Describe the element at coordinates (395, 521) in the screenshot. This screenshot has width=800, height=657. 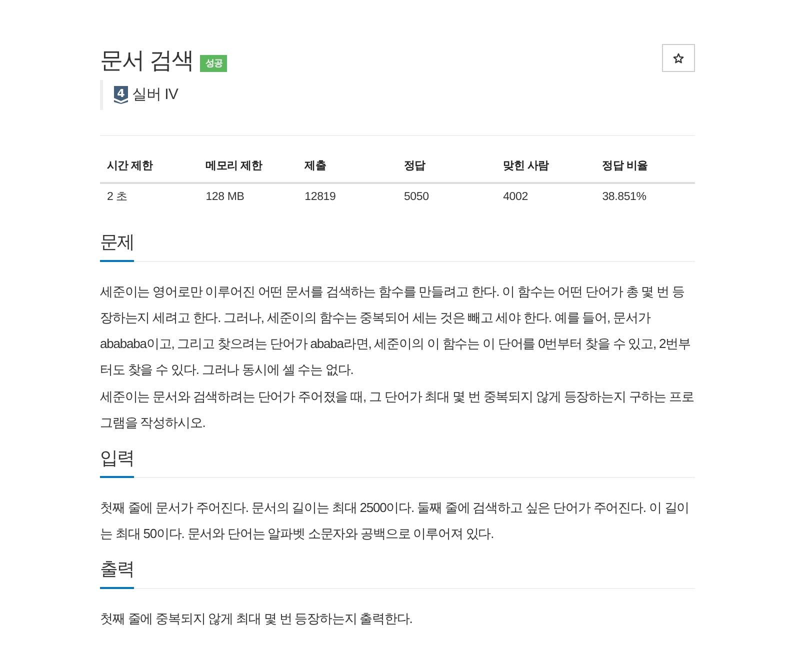
I see `paragraph: 첫째 줄에 문서가 주어진다. 문서의 길이는 최대 2500이다. 둘째 줄에 검색하고 싶은 단어가 주어진다. 이 길이는 최대 50이다. 문서와 단어는 알파벳 소문자와 공백으로 이루어져 있다.` at that location.